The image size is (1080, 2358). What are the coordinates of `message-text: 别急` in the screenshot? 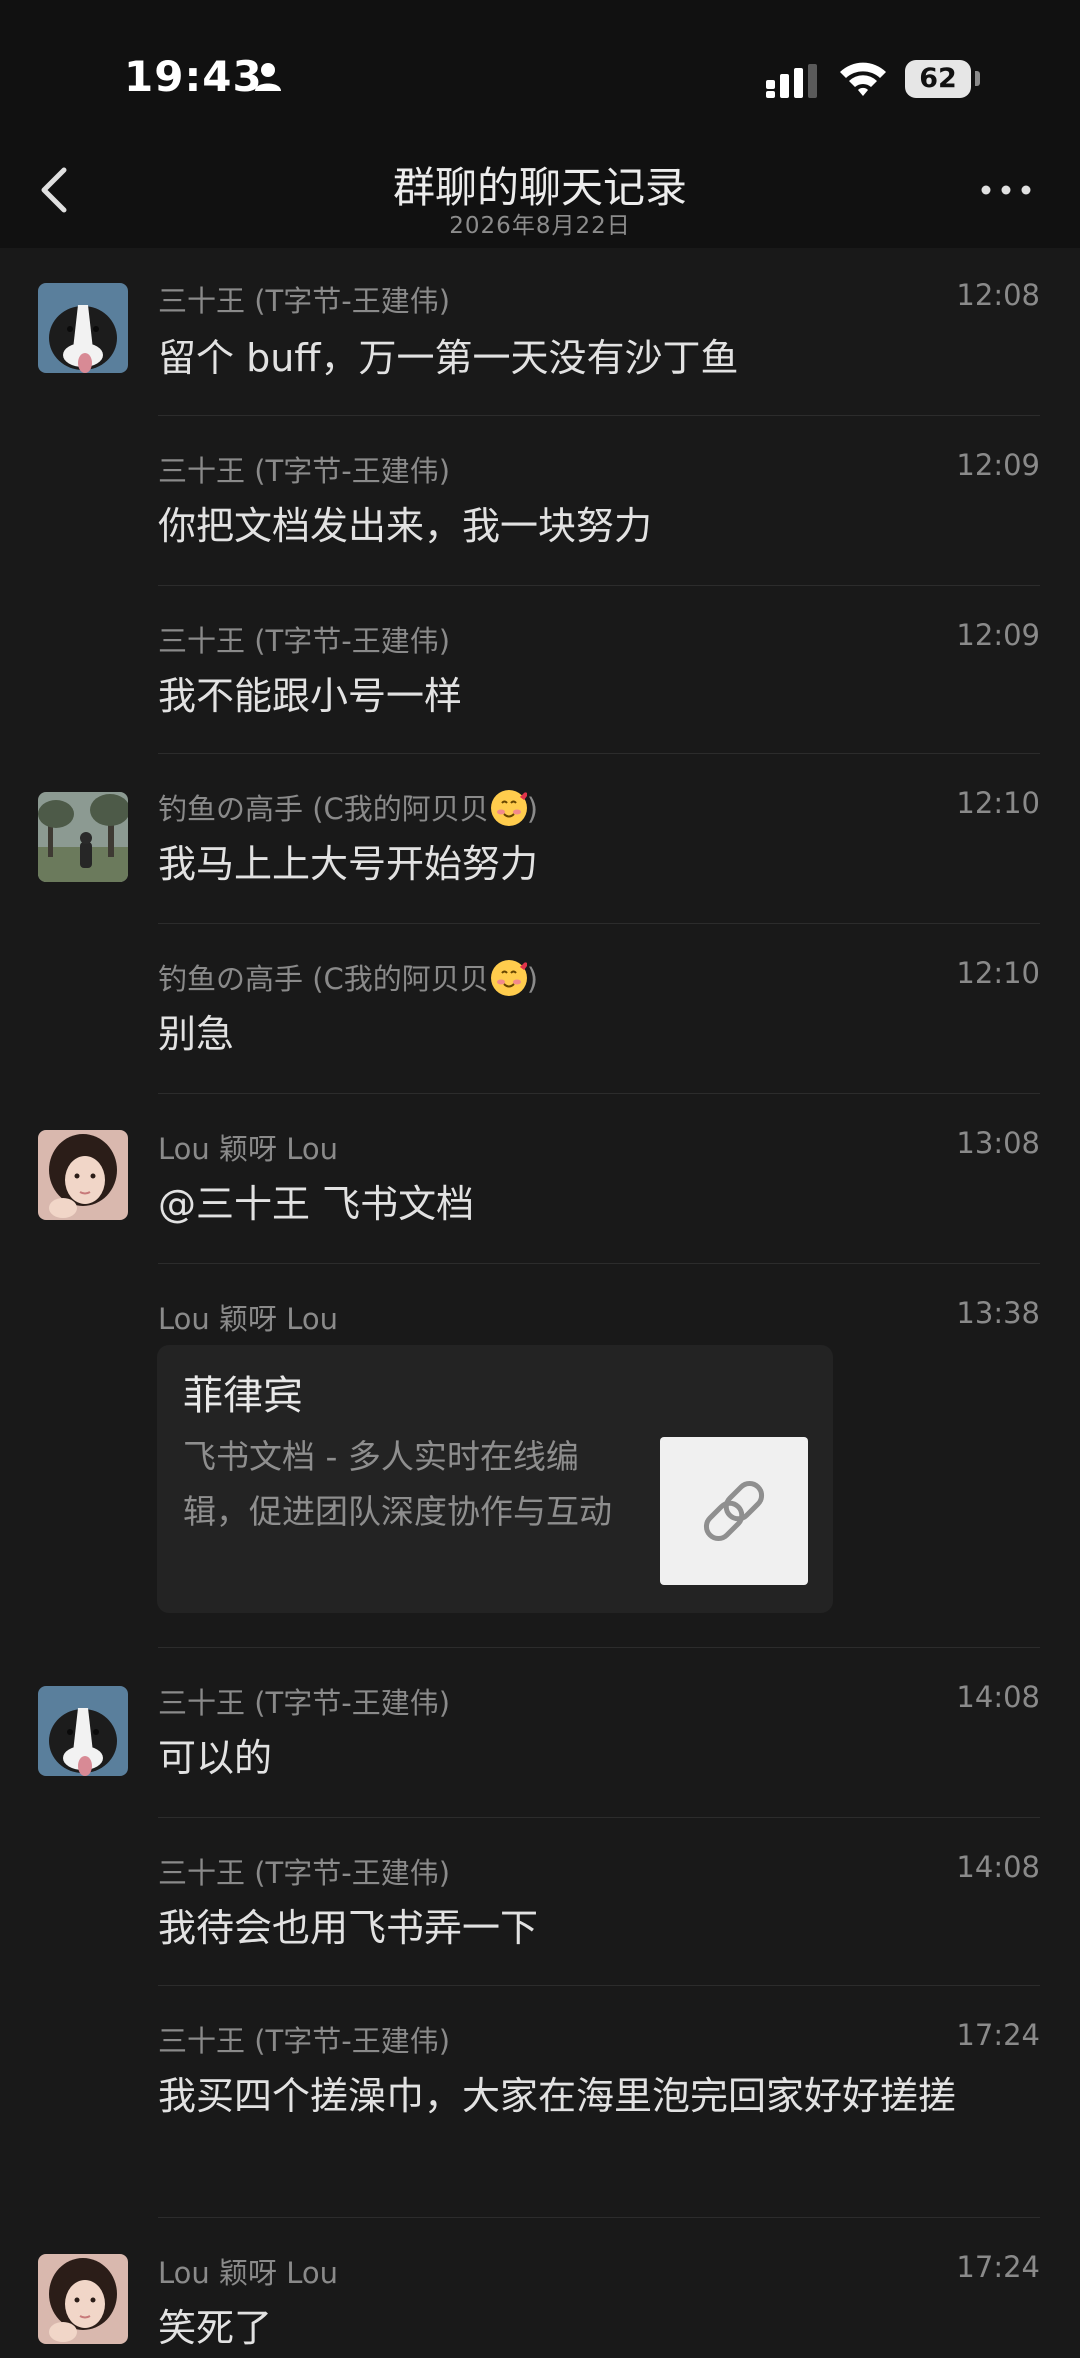 It's located at (196, 1034).